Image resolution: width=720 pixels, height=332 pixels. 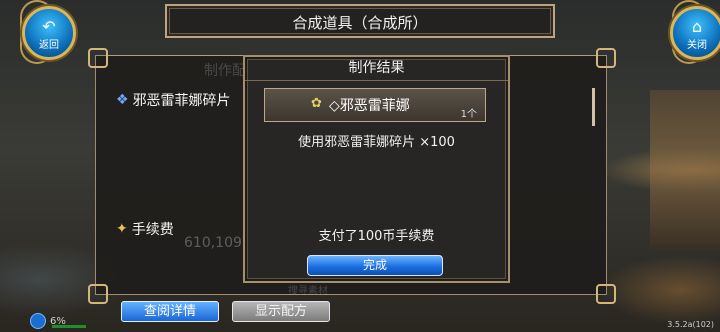 I want to click on coin-icon: ✦, so click(x=122, y=229).